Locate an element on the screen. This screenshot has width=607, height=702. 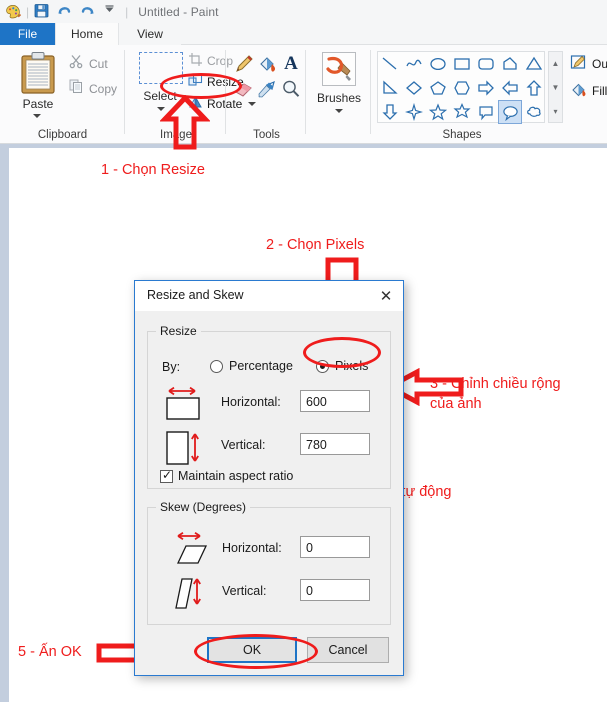
resize-vertical-input: 780 is located at coordinates (335, 444).